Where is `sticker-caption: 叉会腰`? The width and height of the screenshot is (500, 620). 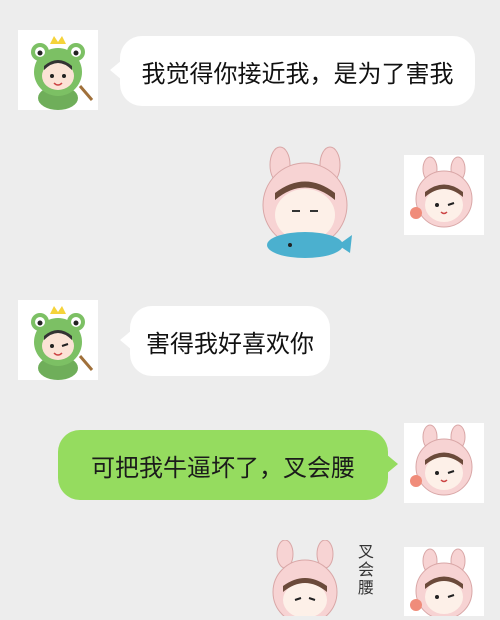 sticker-caption: 叉会腰 is located at coordinates (364, 570).